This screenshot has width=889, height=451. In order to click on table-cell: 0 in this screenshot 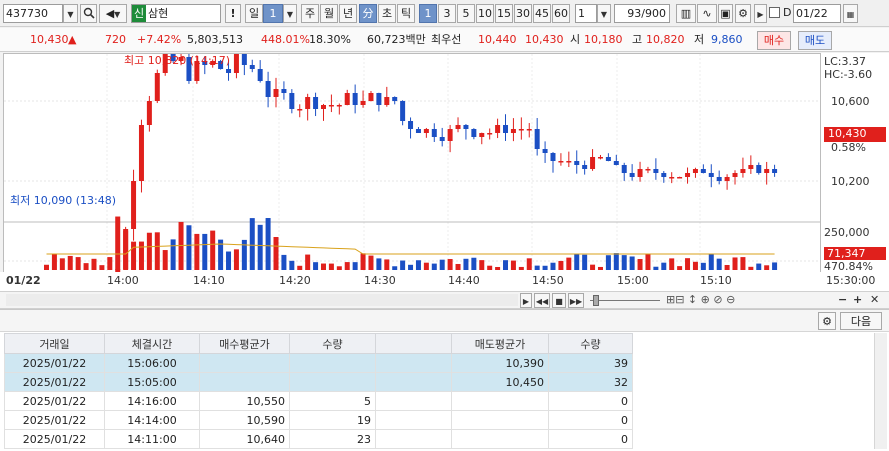, I will do `click(590, 439)`.